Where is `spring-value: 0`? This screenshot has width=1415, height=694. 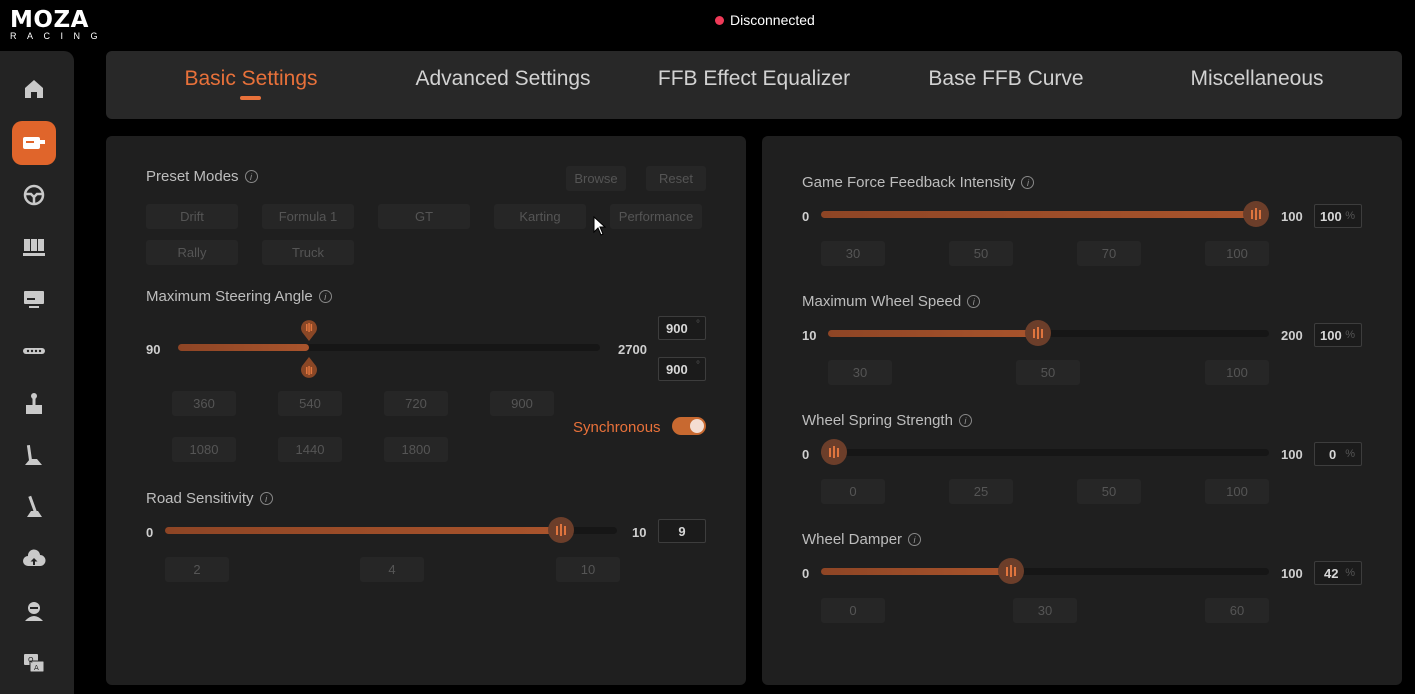 spring-value: 0 is located at coordinates (1333, 454).